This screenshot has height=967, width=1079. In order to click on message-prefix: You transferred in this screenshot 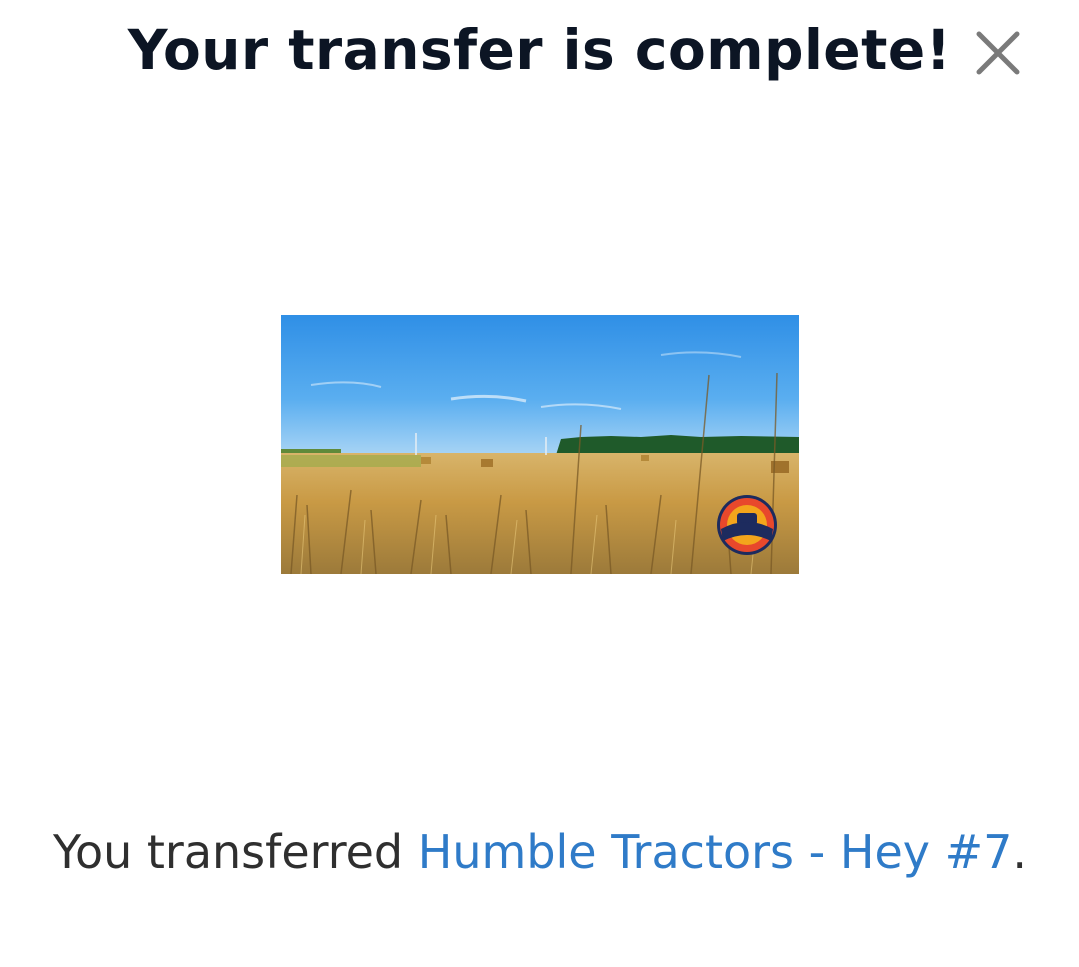, I will do `click(235, 852)`.